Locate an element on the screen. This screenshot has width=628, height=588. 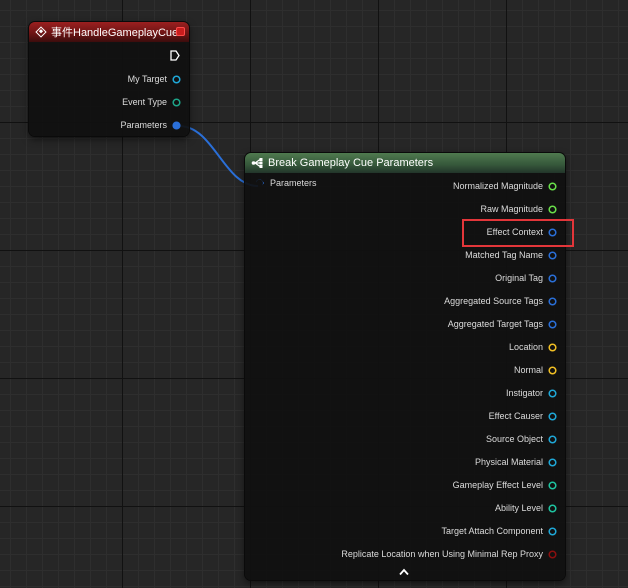
pin-row-normalized-magnitude: Normalized Magnitude is located at coordinates (505, 186).